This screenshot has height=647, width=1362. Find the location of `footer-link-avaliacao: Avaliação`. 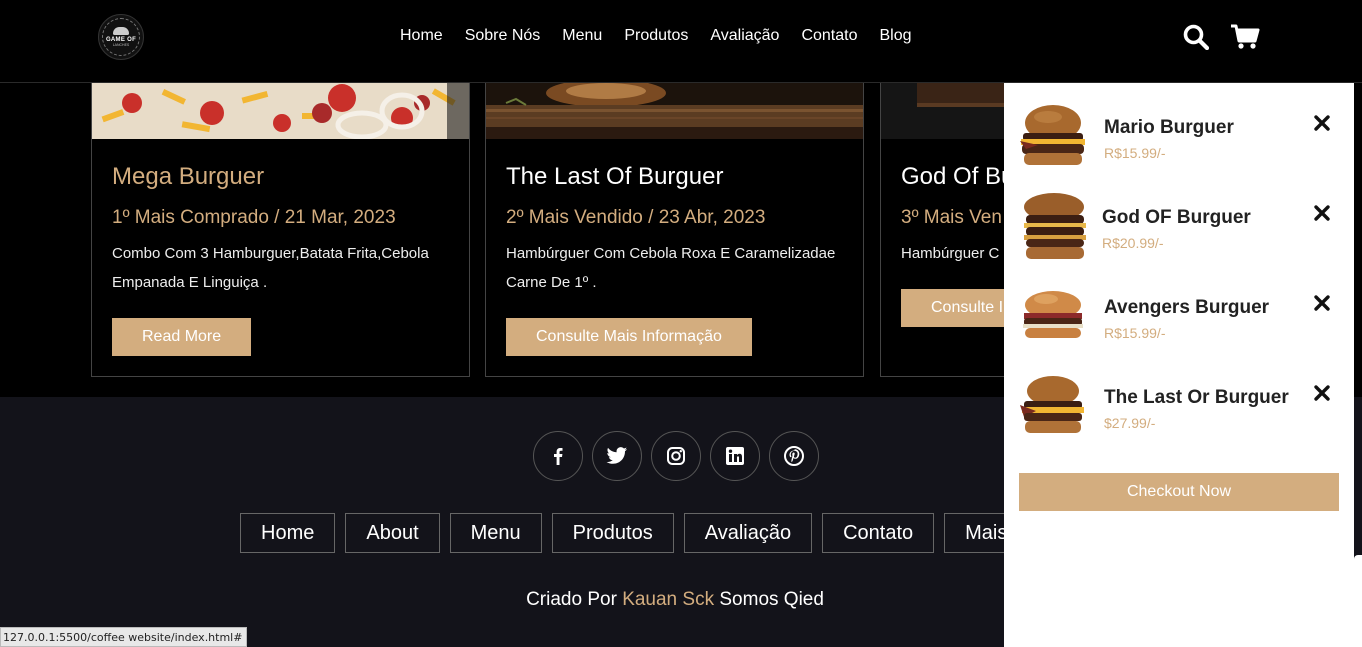

footer-link-avaliacao: Avaliação is located at coordinates (748, 533).